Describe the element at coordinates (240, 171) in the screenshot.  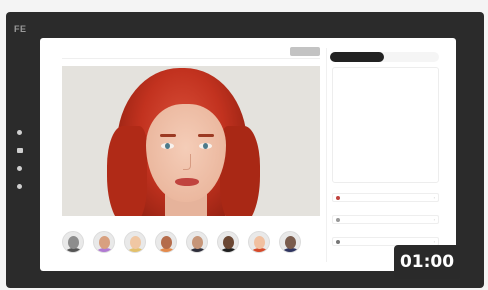
I see `portrait-hair-right` at that location.